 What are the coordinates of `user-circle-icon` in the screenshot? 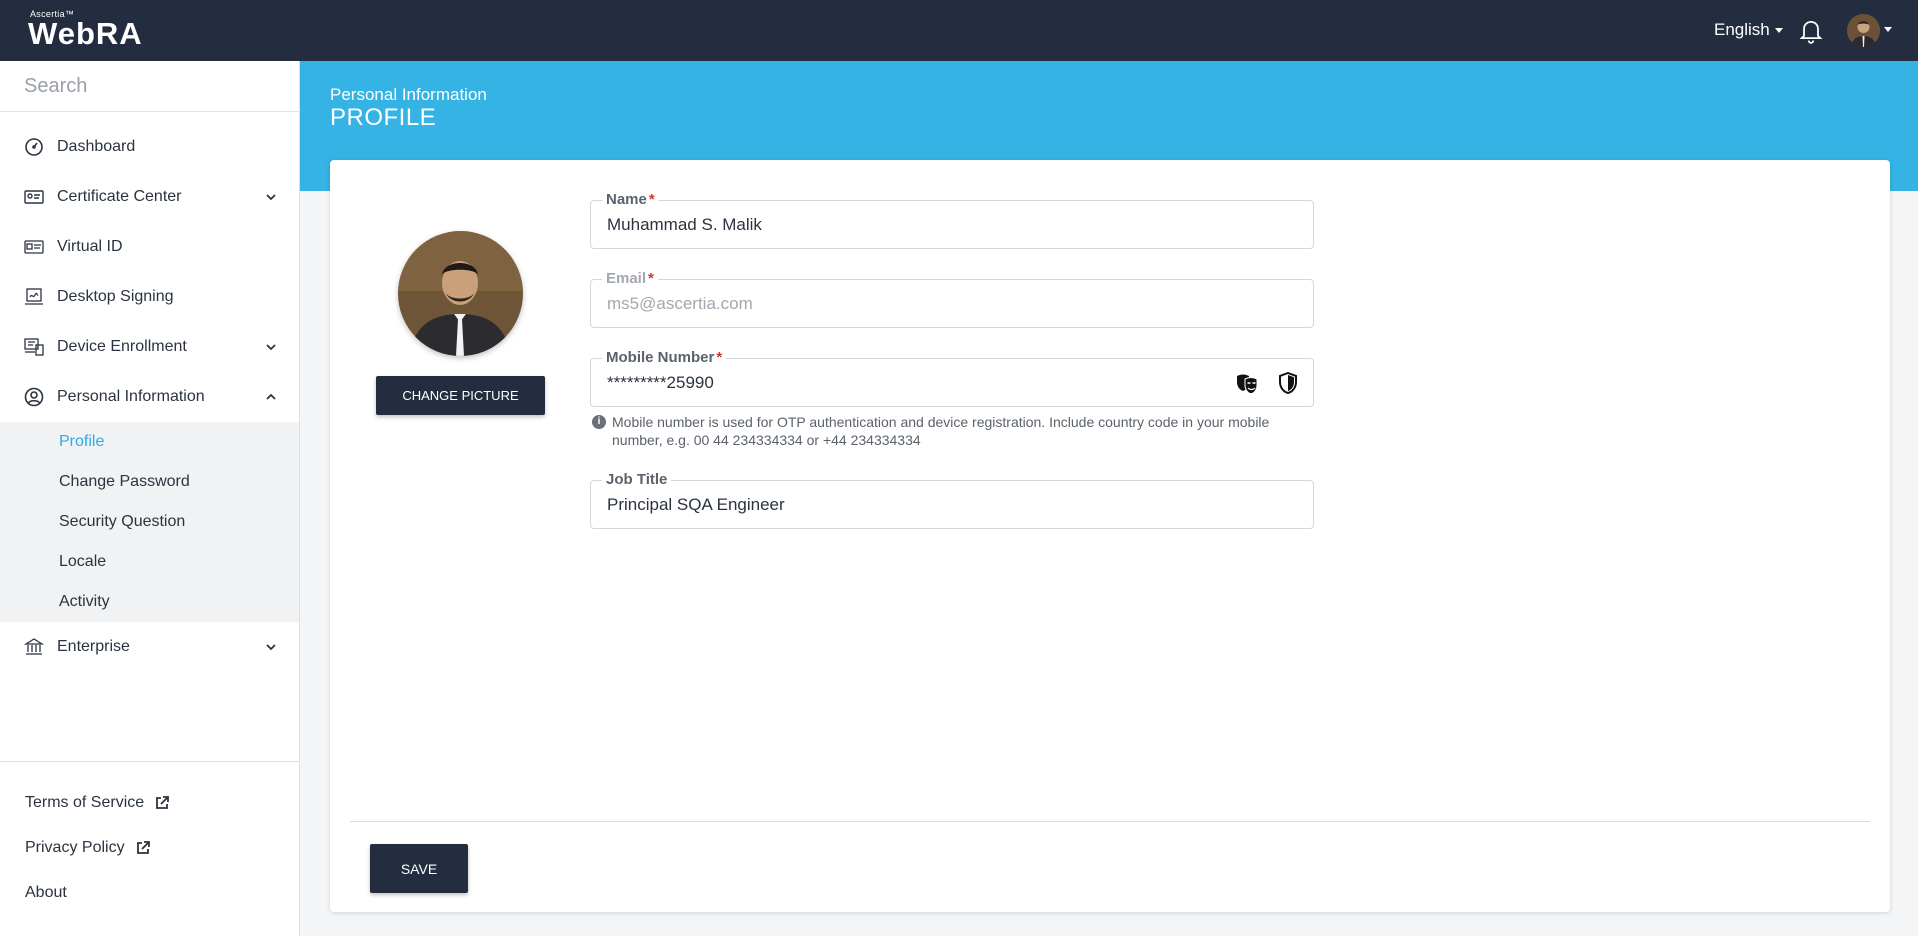 It's located at (34, 397).